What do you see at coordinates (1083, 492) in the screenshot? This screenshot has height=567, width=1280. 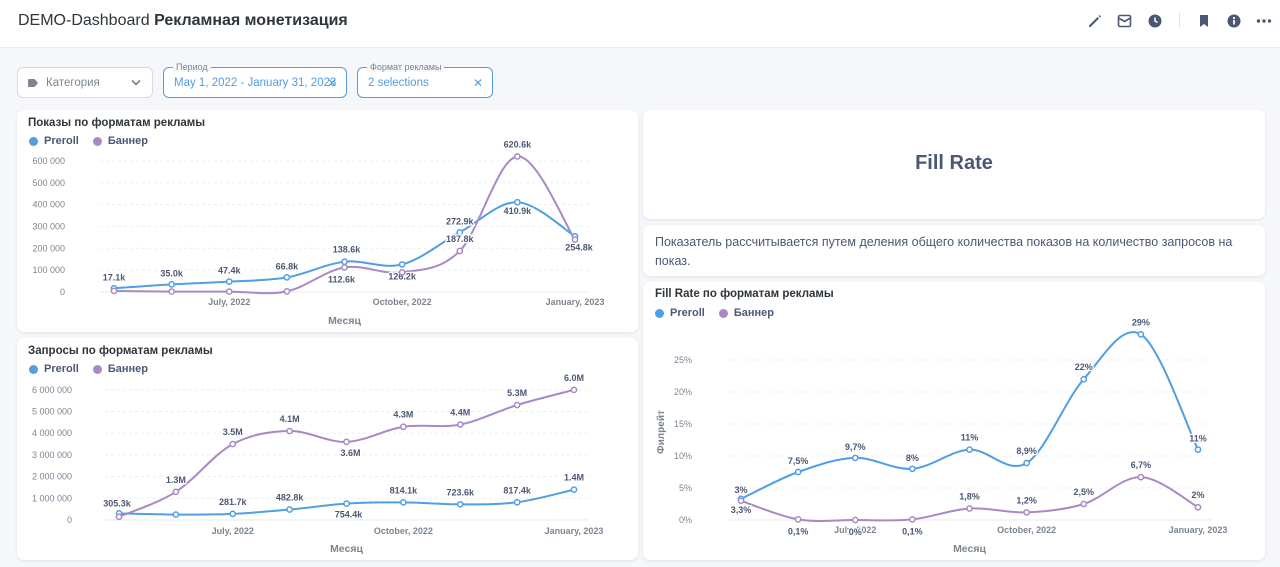 I see `data-label: 2,5%` at bounding box center [1083, 492].